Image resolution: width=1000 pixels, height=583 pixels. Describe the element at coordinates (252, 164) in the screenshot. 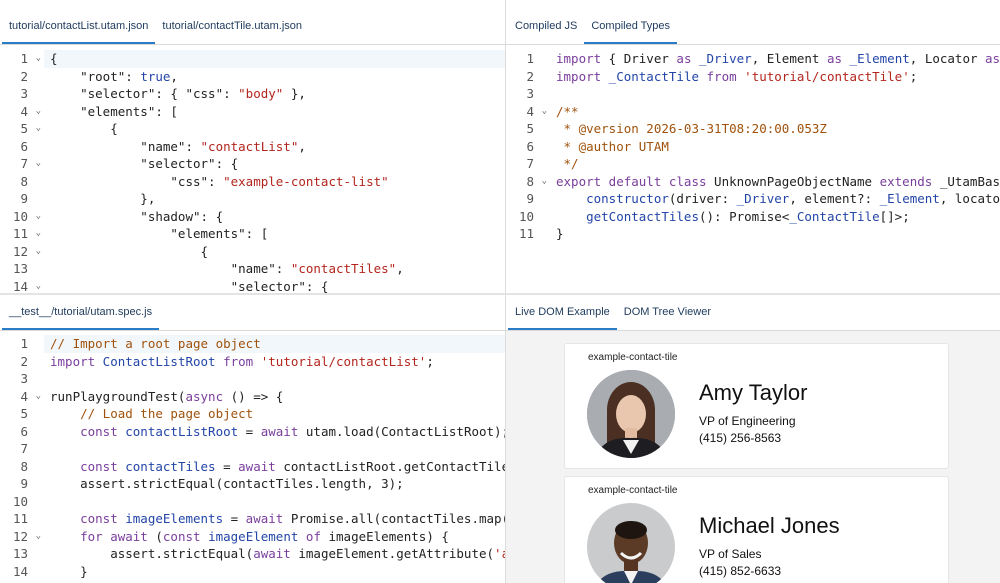

I see `code-line: 7 ⌄ "selector": {` at that location.